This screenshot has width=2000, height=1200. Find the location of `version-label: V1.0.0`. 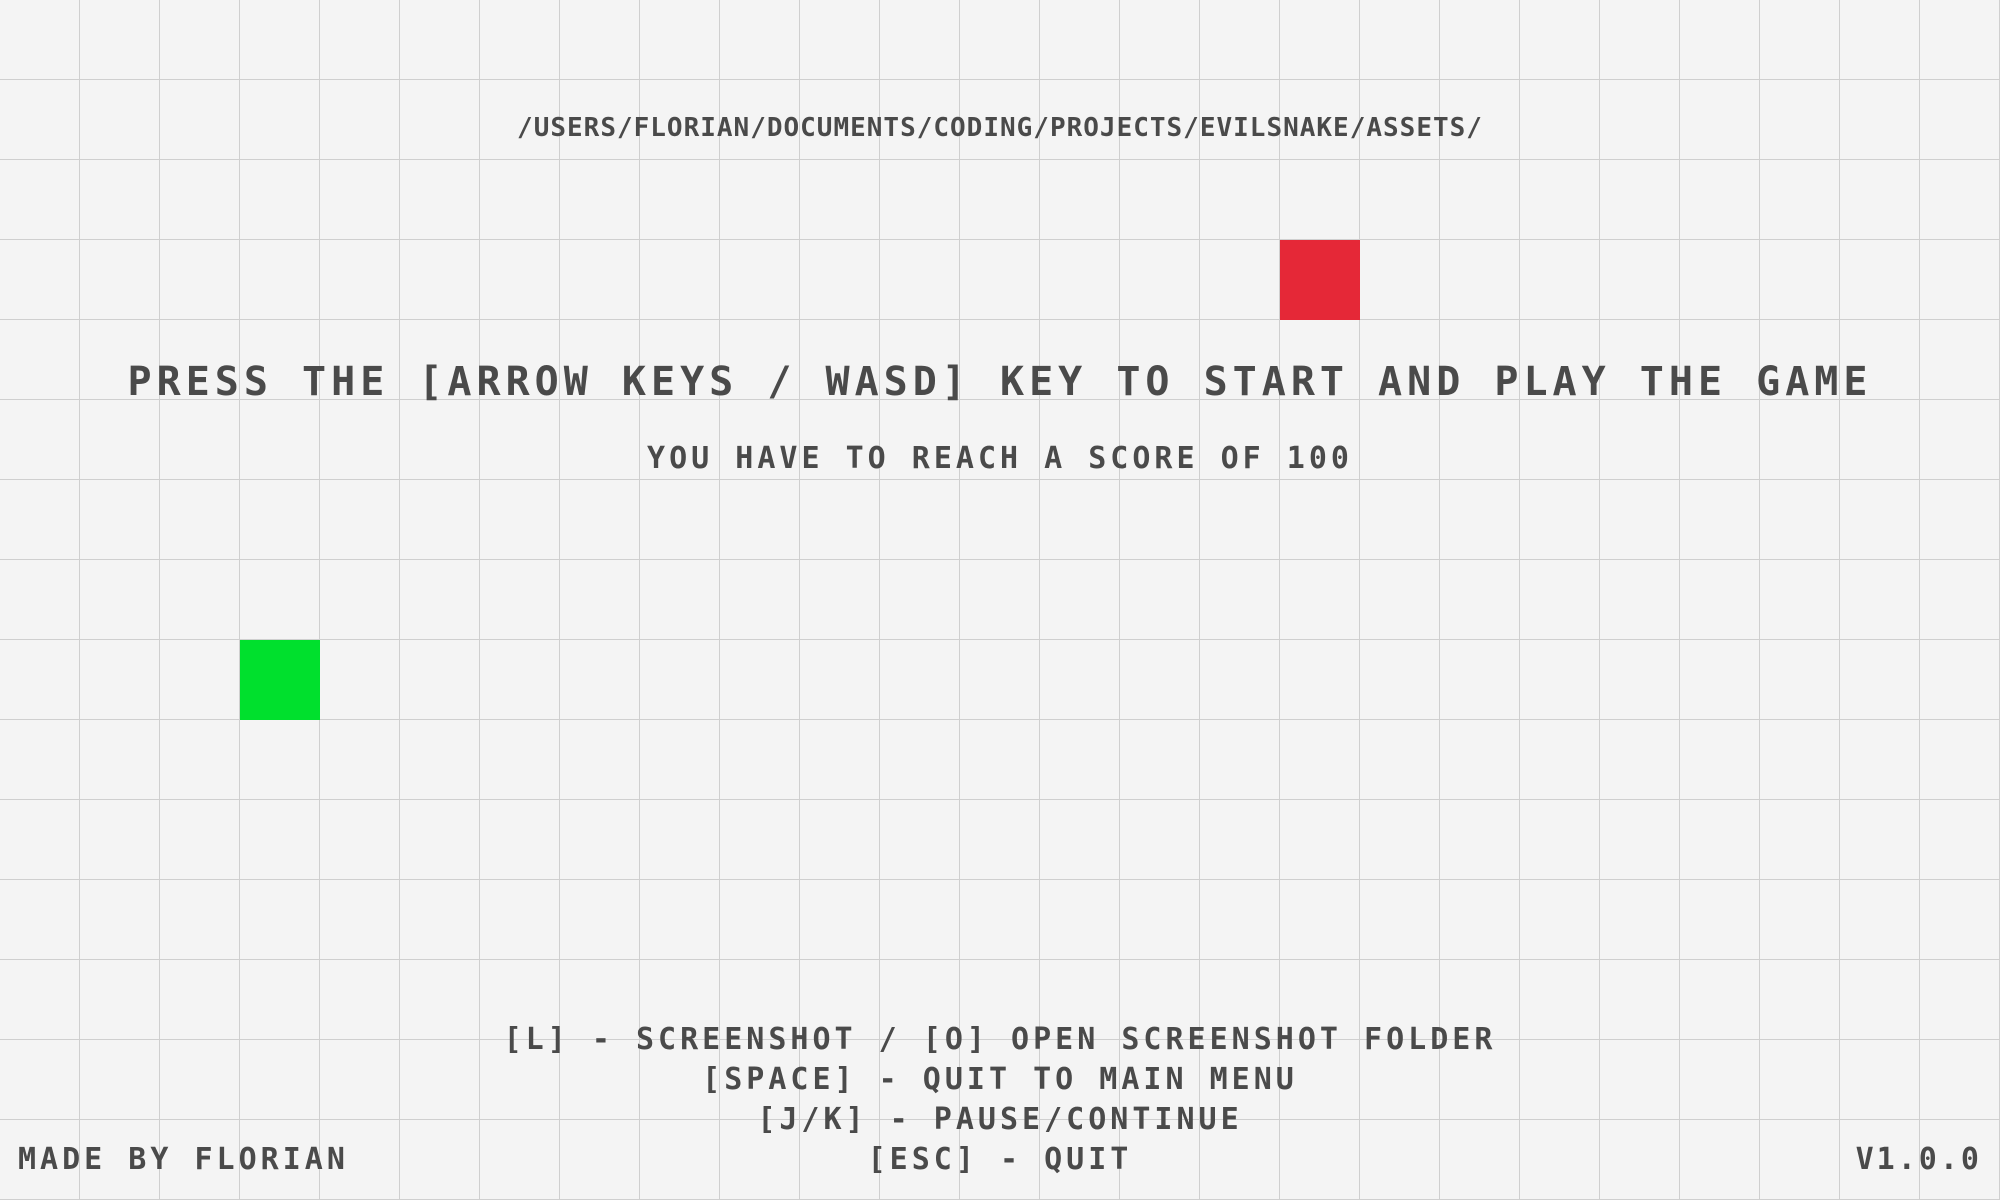

version-label: V1.0.0 is located at coordinates (1918, 1159).